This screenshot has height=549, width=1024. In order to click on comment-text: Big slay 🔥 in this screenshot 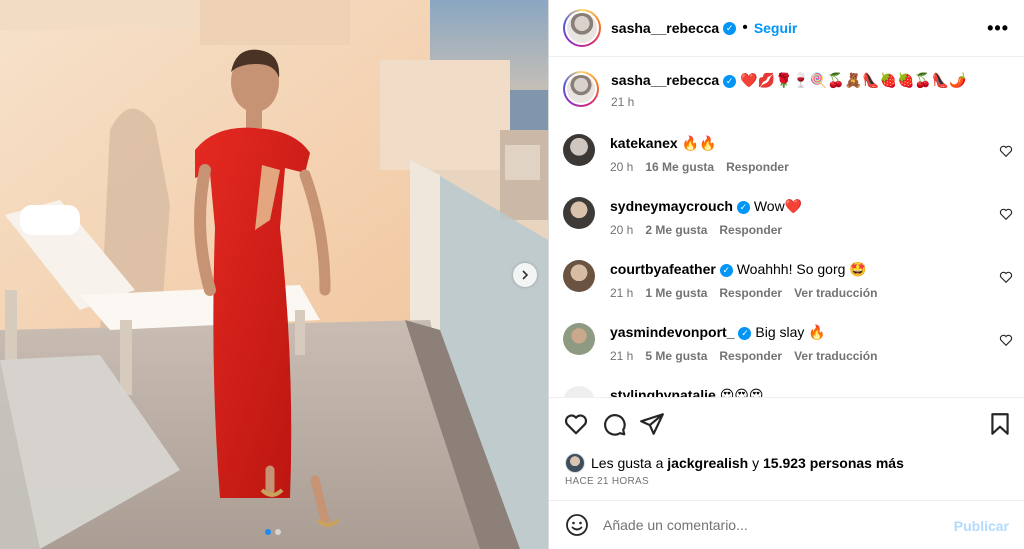, I will do `click(790, 332)`.